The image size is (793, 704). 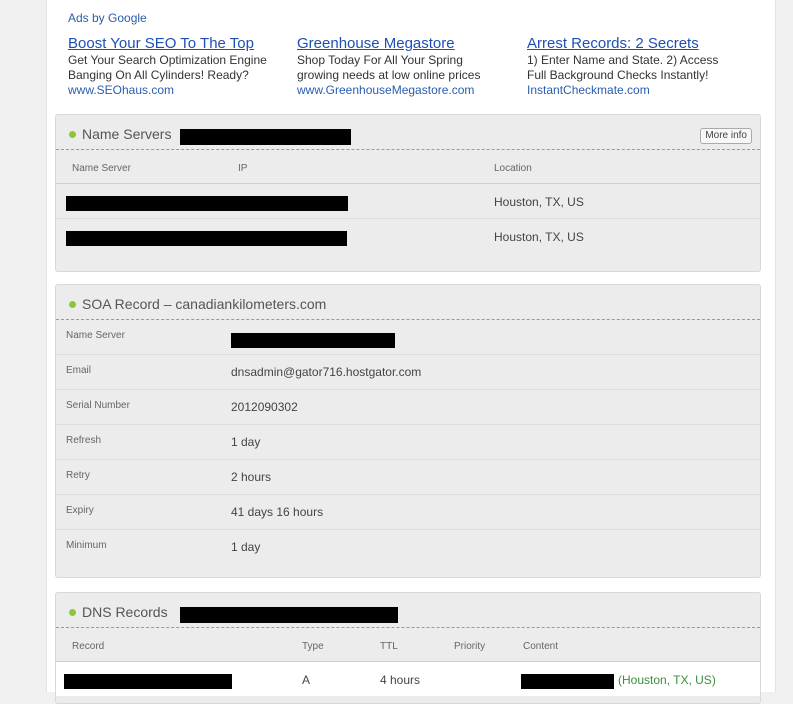 What do you see at coordinates (470, 646) in the screenshot?
I see `column-header: Priority` at bounding box center [470, 646].